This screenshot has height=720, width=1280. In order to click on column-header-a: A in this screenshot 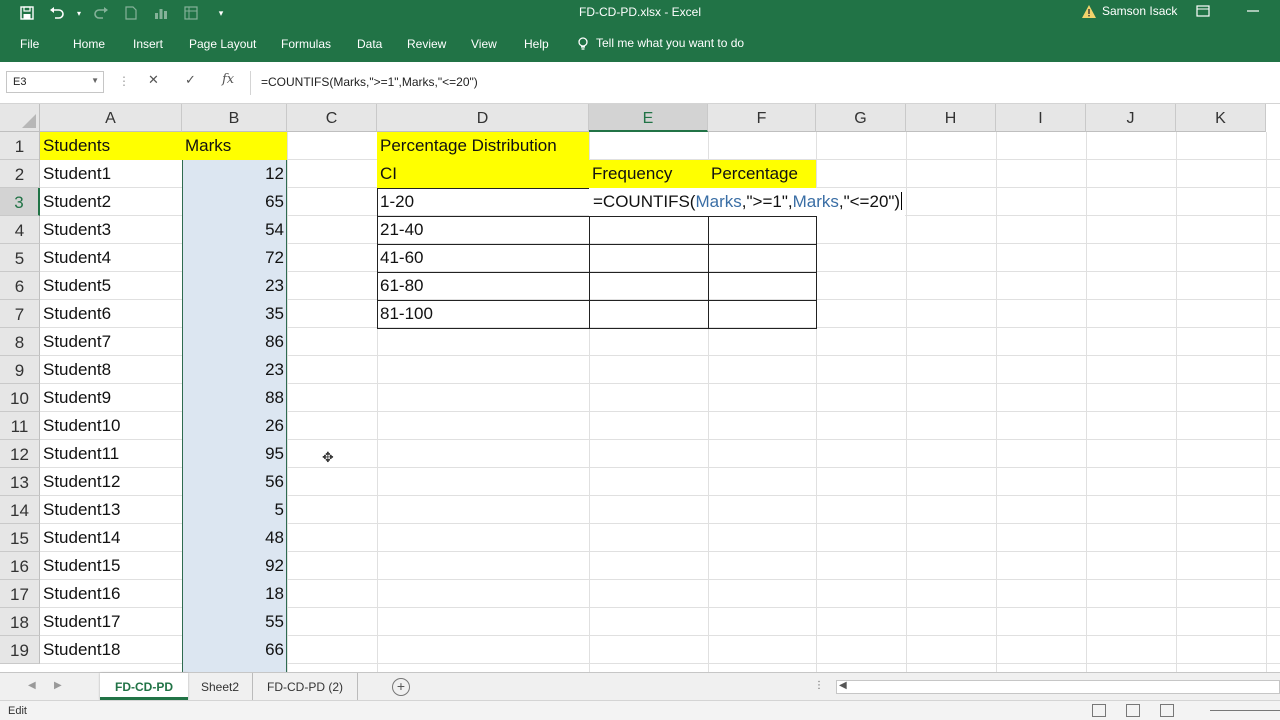, I will do `click(111, 118)`.